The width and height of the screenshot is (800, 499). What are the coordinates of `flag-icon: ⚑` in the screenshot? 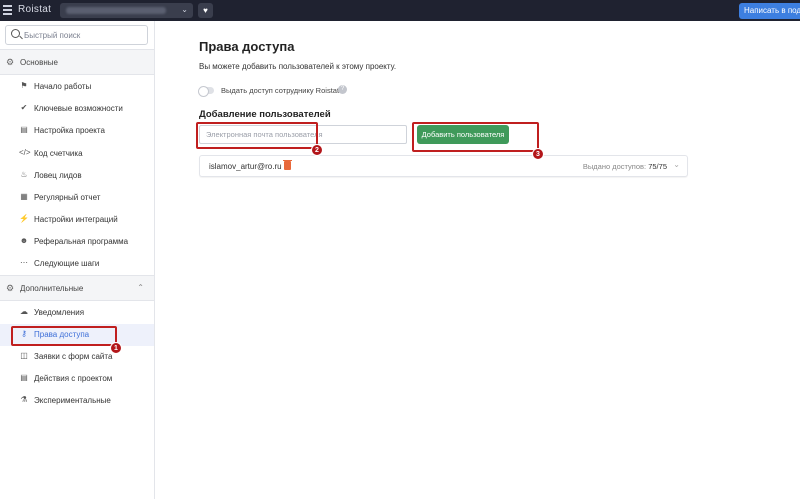 It's located at (24, 85).